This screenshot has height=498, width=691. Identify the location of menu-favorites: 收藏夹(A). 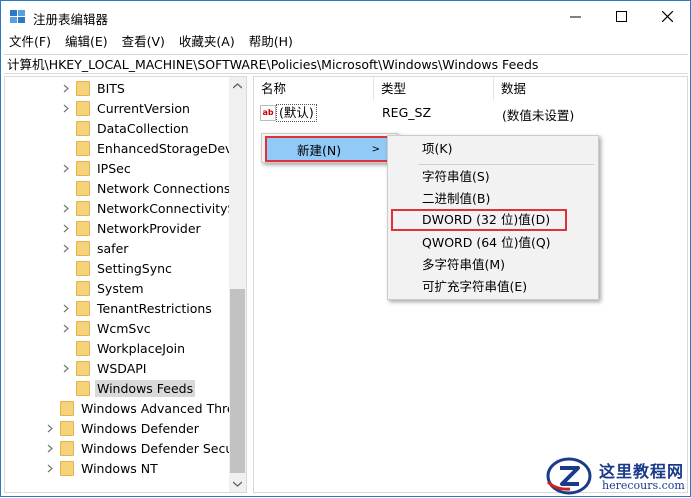
(207, 42).